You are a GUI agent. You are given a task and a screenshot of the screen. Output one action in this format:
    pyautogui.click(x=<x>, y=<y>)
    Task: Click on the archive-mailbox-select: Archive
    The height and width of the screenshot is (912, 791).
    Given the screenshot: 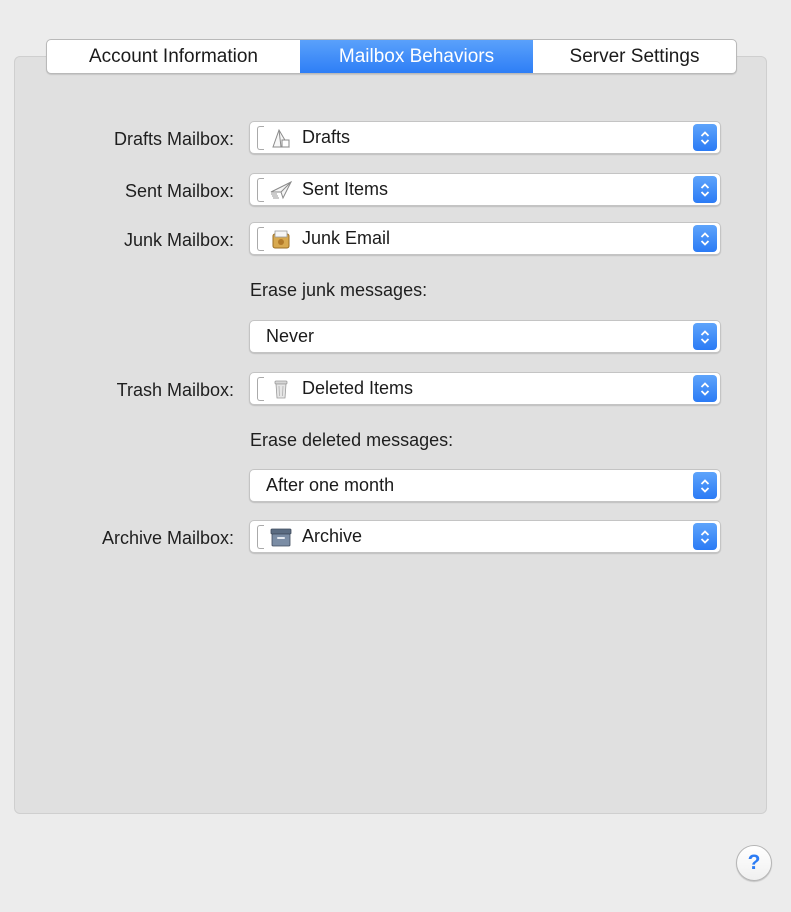 What is the action you would take?
    pyautogui.click(x=485, y=536)
    